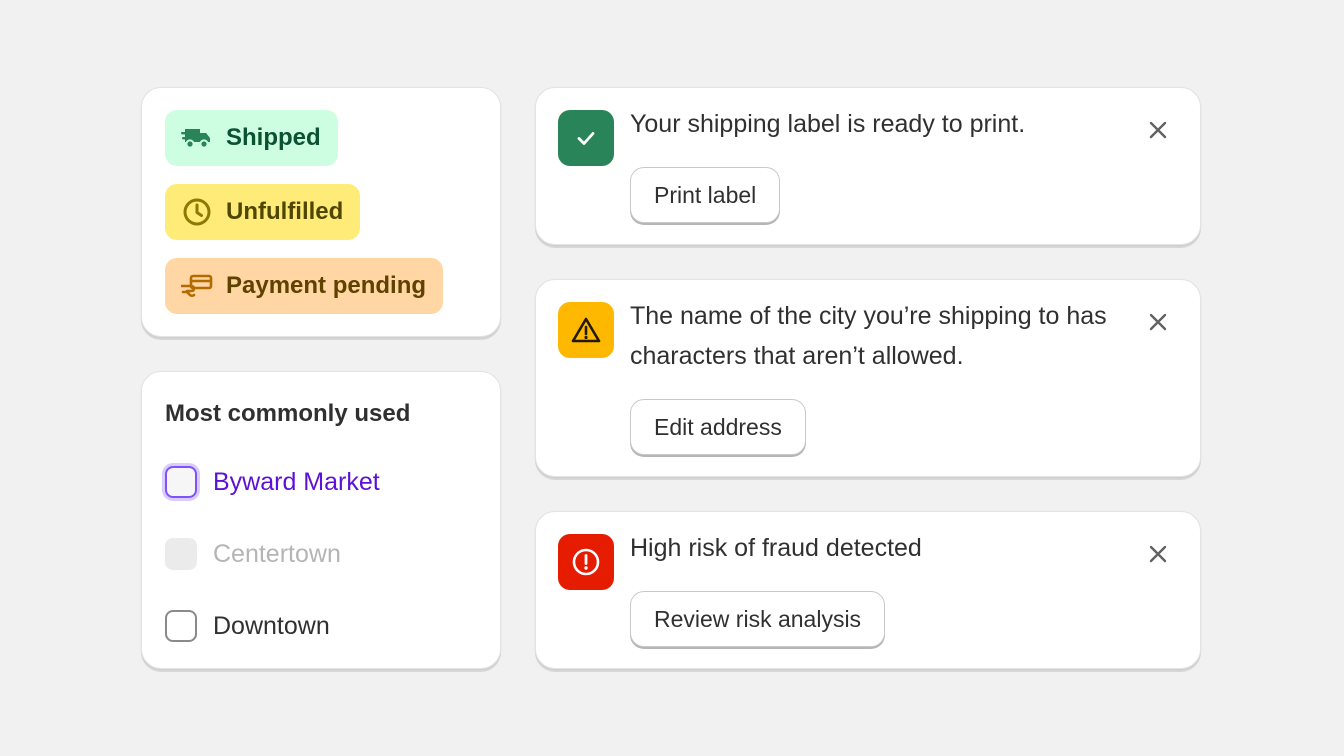 Image resolution: width=1344 pixels, height=756 pixels. What do you see at coordinates (828, 124) in the screenshot?
I see `banner-message: Your shipping label is ready to print.` at bounding box center [828, 124].